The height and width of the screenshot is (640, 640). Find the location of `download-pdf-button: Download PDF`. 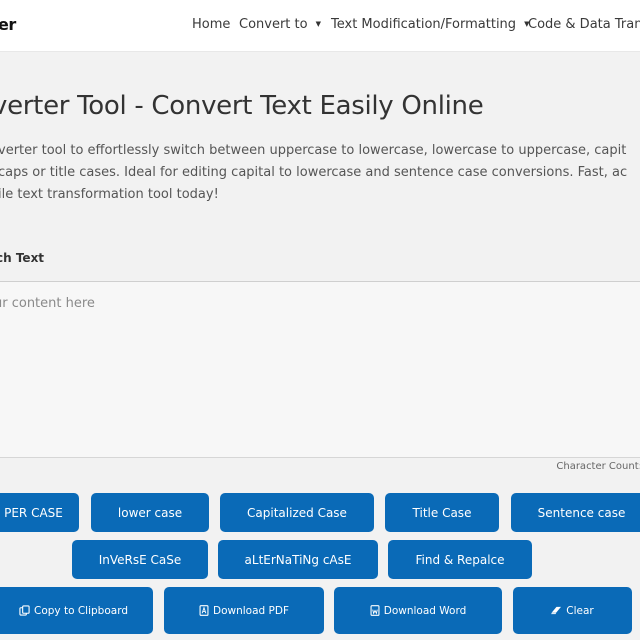

download-pdf-button: Download PDF is located at coordinates (244, 610).